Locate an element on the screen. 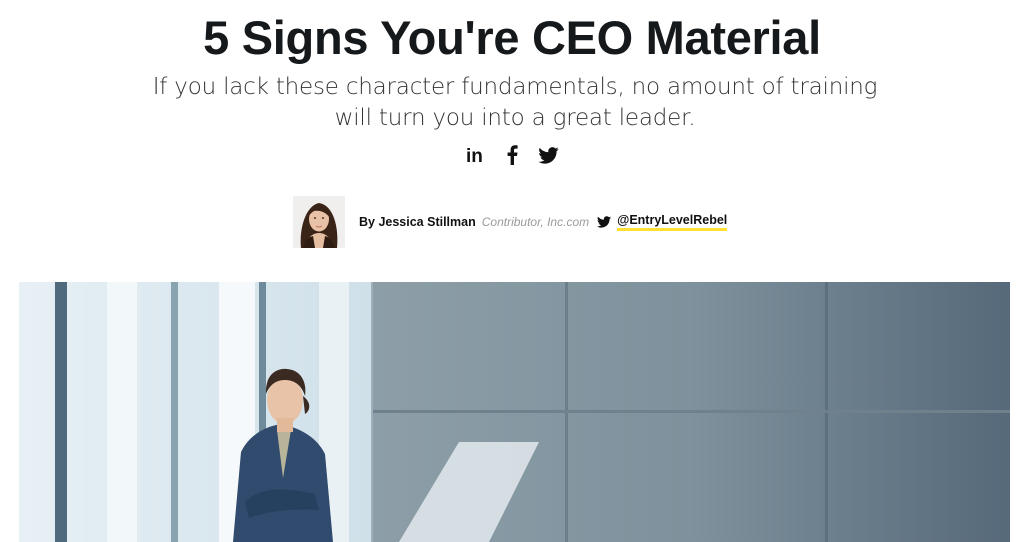 The image size is (1024, 542). article-headline: 5 Signs You're CEO Material is located at coordinates (512, 37).